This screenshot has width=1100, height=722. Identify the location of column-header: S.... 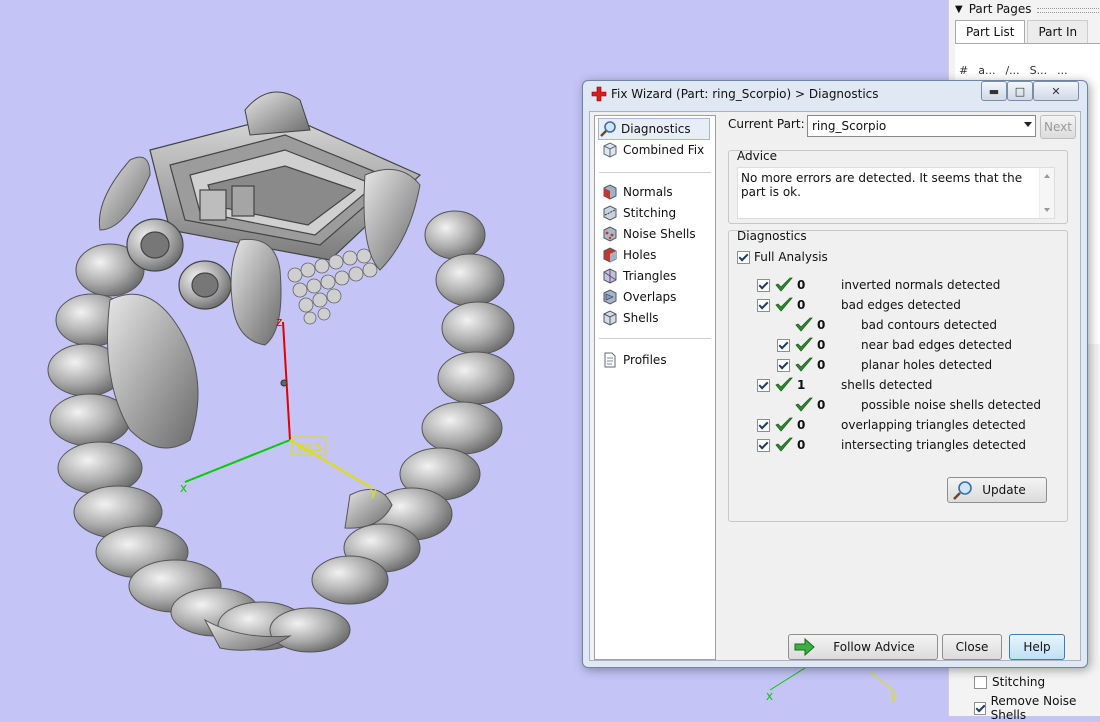
(1038, 70).